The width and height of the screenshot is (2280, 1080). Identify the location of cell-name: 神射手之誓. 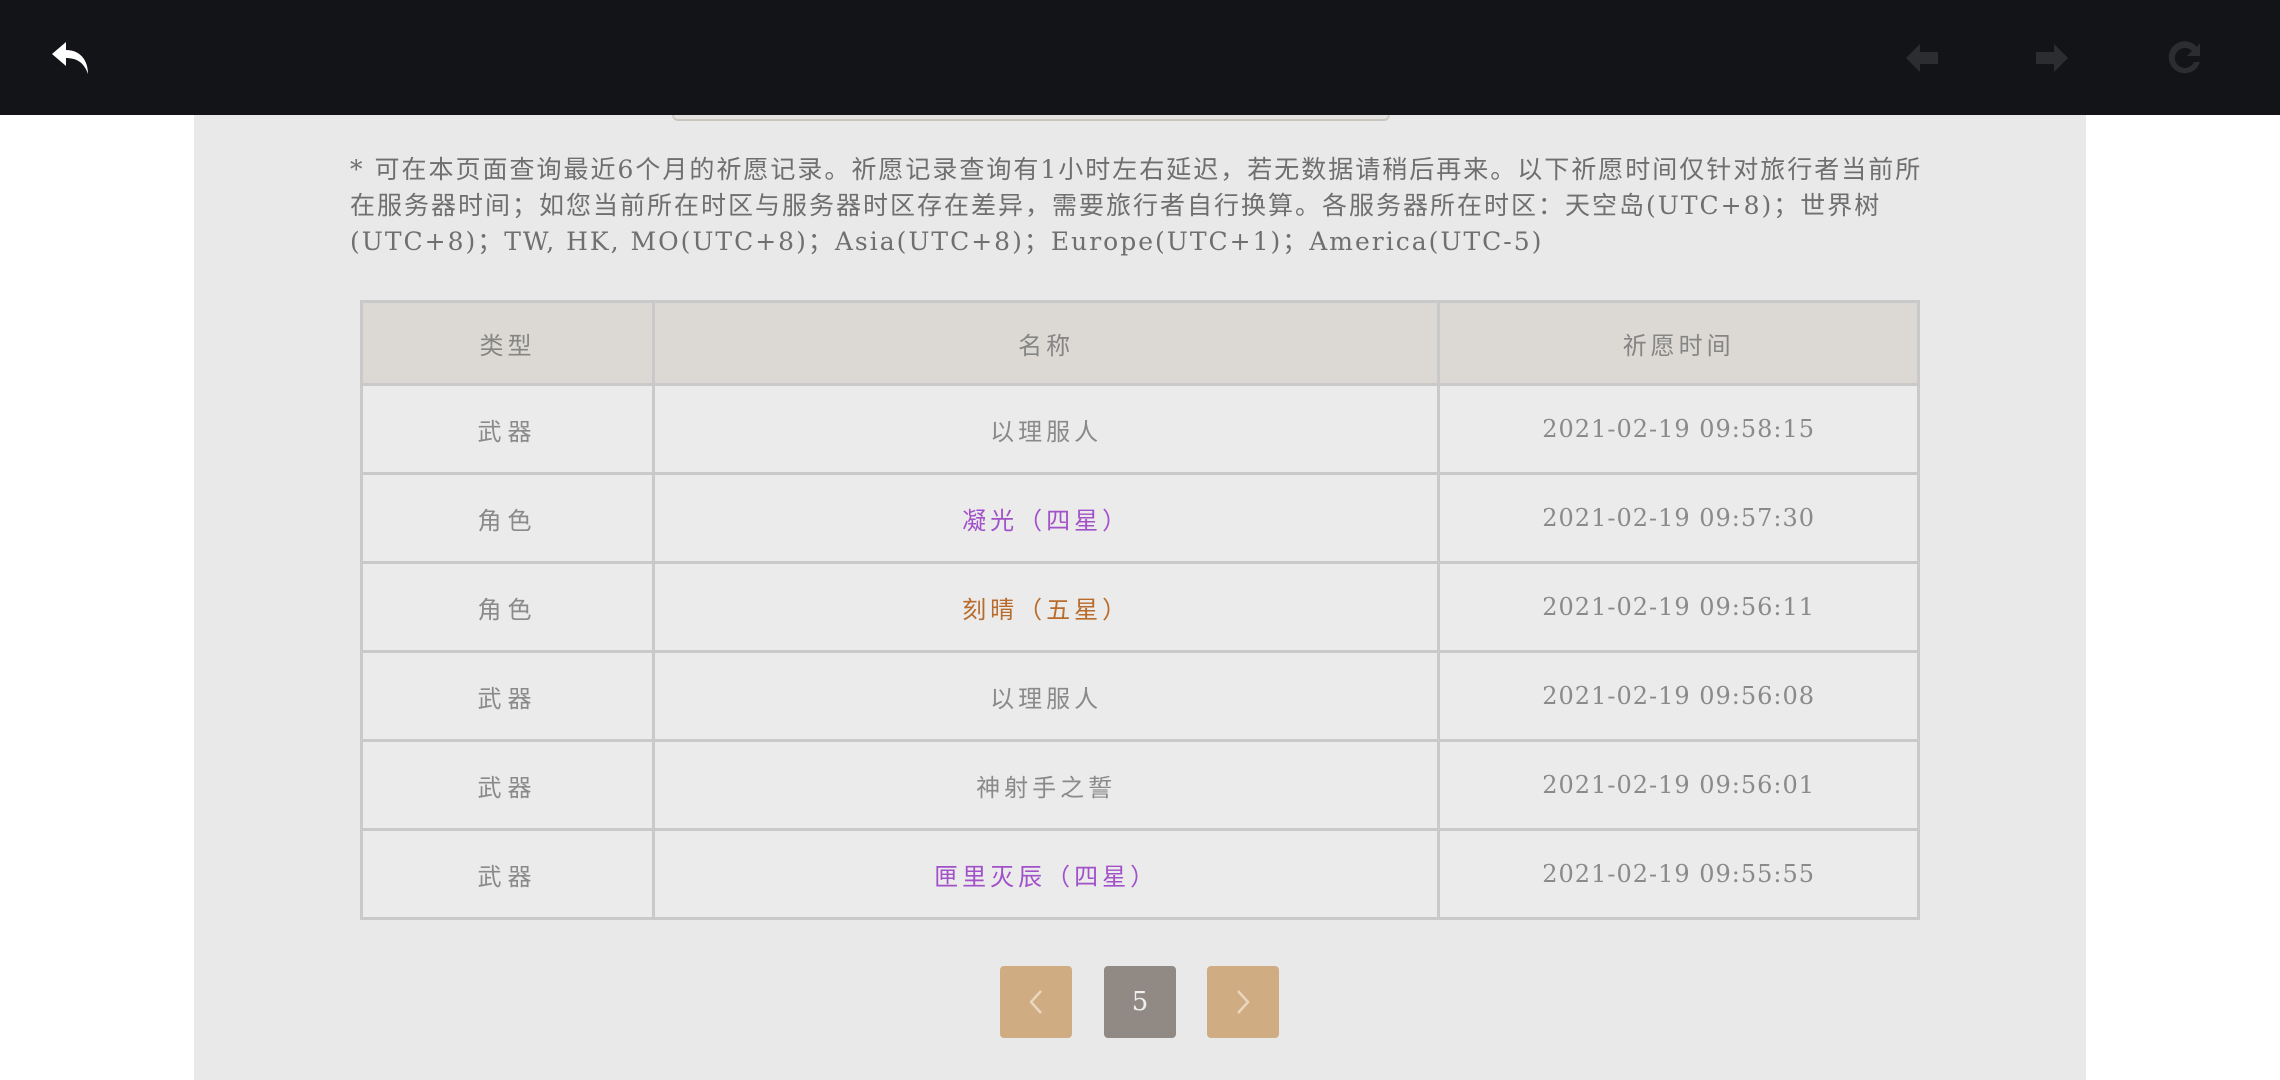
(1046, 785).